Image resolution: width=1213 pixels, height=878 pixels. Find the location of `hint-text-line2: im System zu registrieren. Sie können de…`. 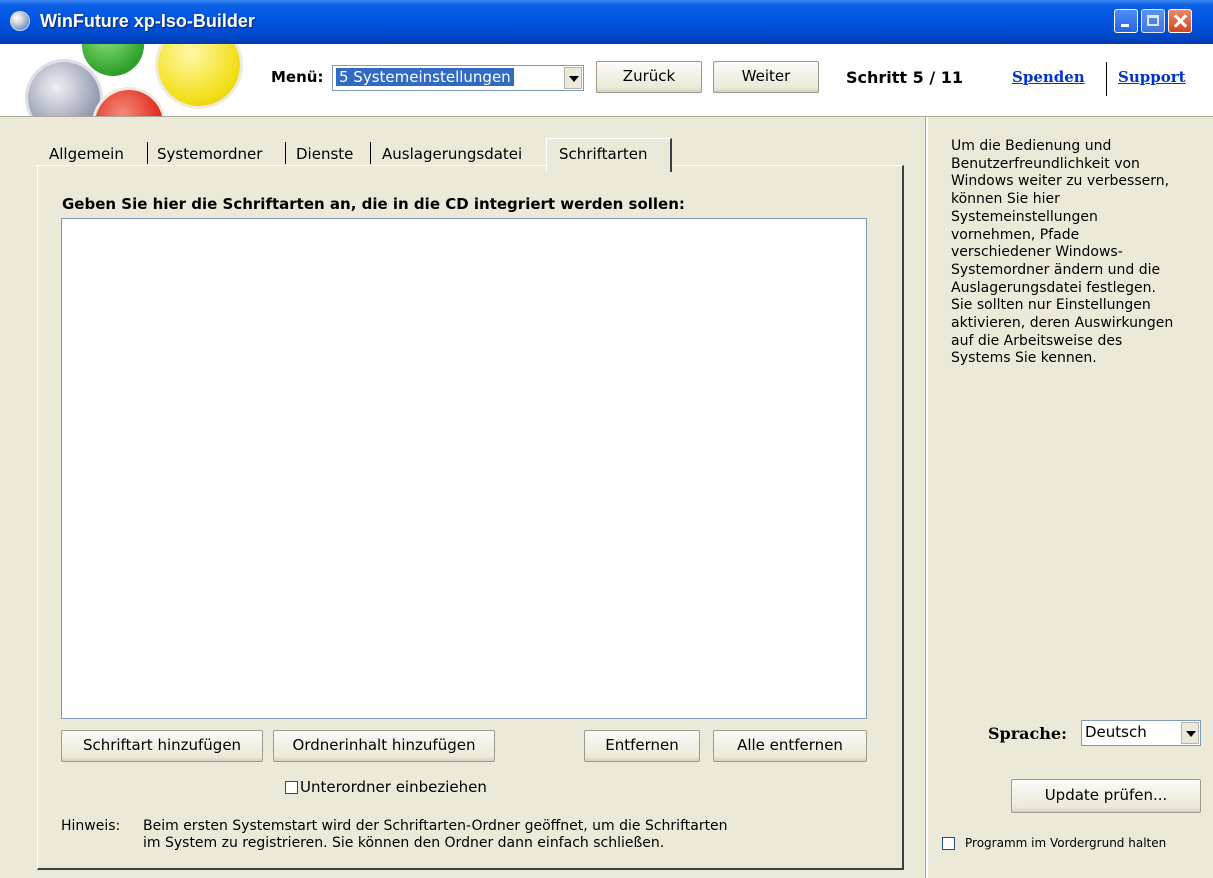

hint-text-line2: im System zu registrieren. Sie können de… is located at coordinates (404, 843).